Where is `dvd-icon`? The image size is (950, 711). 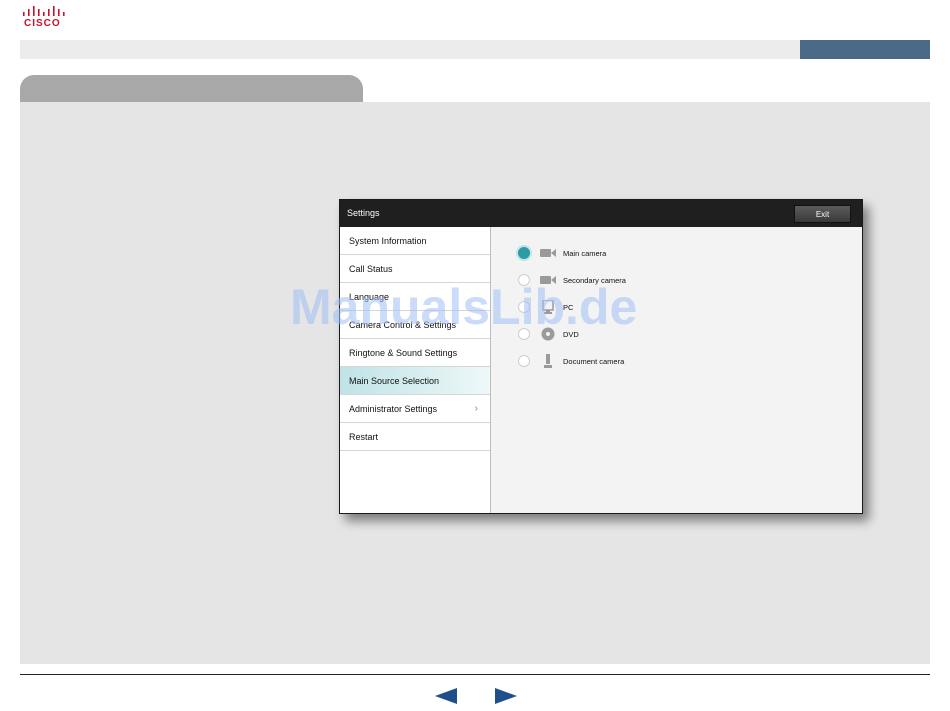 dvd-icon is located at coordinates (548, 334).